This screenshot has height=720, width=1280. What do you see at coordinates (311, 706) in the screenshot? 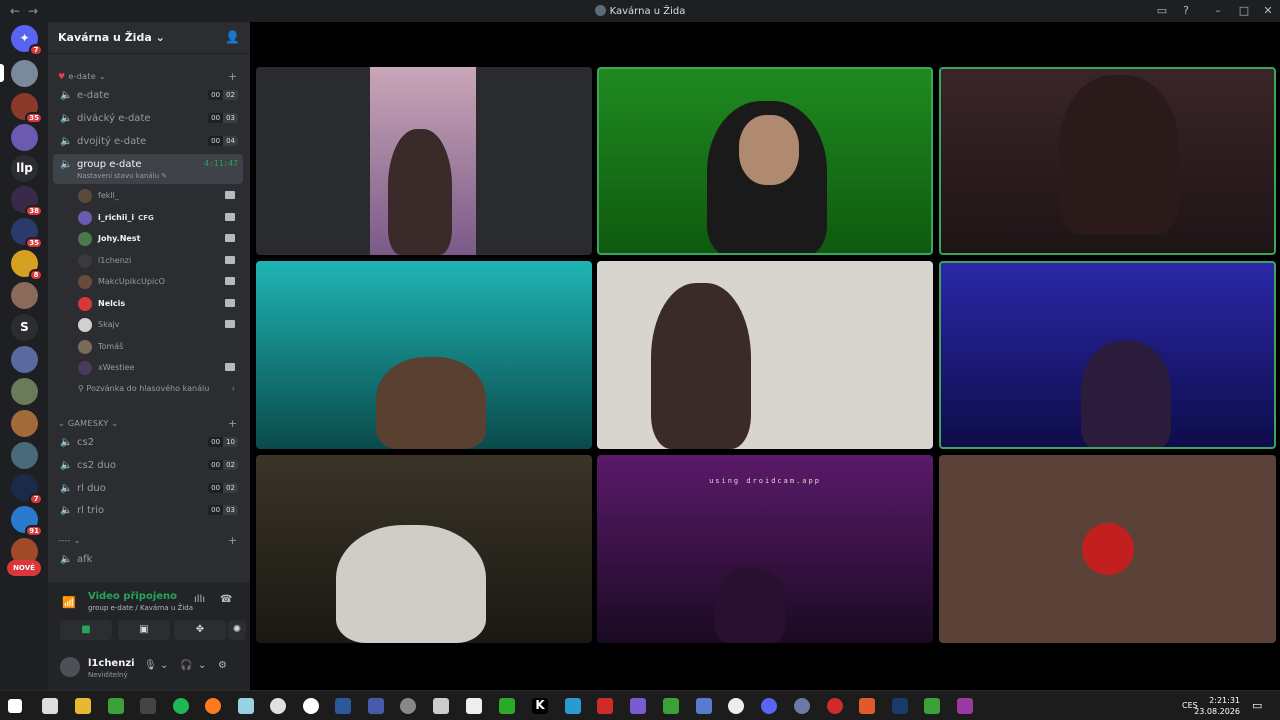
I see `clock-icon` at bounding box center [311, 706].